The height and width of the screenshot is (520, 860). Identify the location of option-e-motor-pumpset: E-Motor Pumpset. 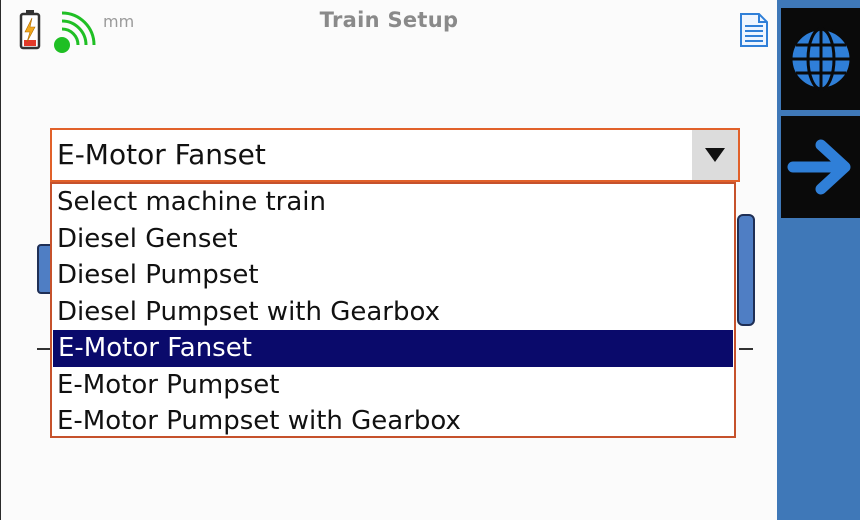
(393, 385).